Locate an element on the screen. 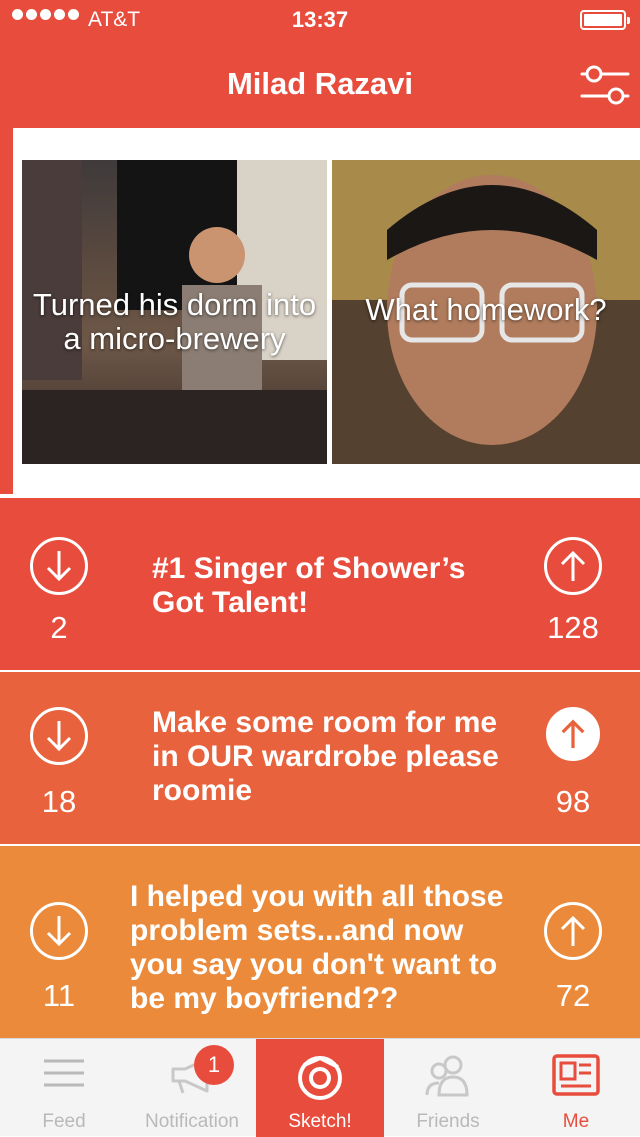 This screenshot has width=640, height=1137. downvote-count: 2 is located at coordinates (59, 627).